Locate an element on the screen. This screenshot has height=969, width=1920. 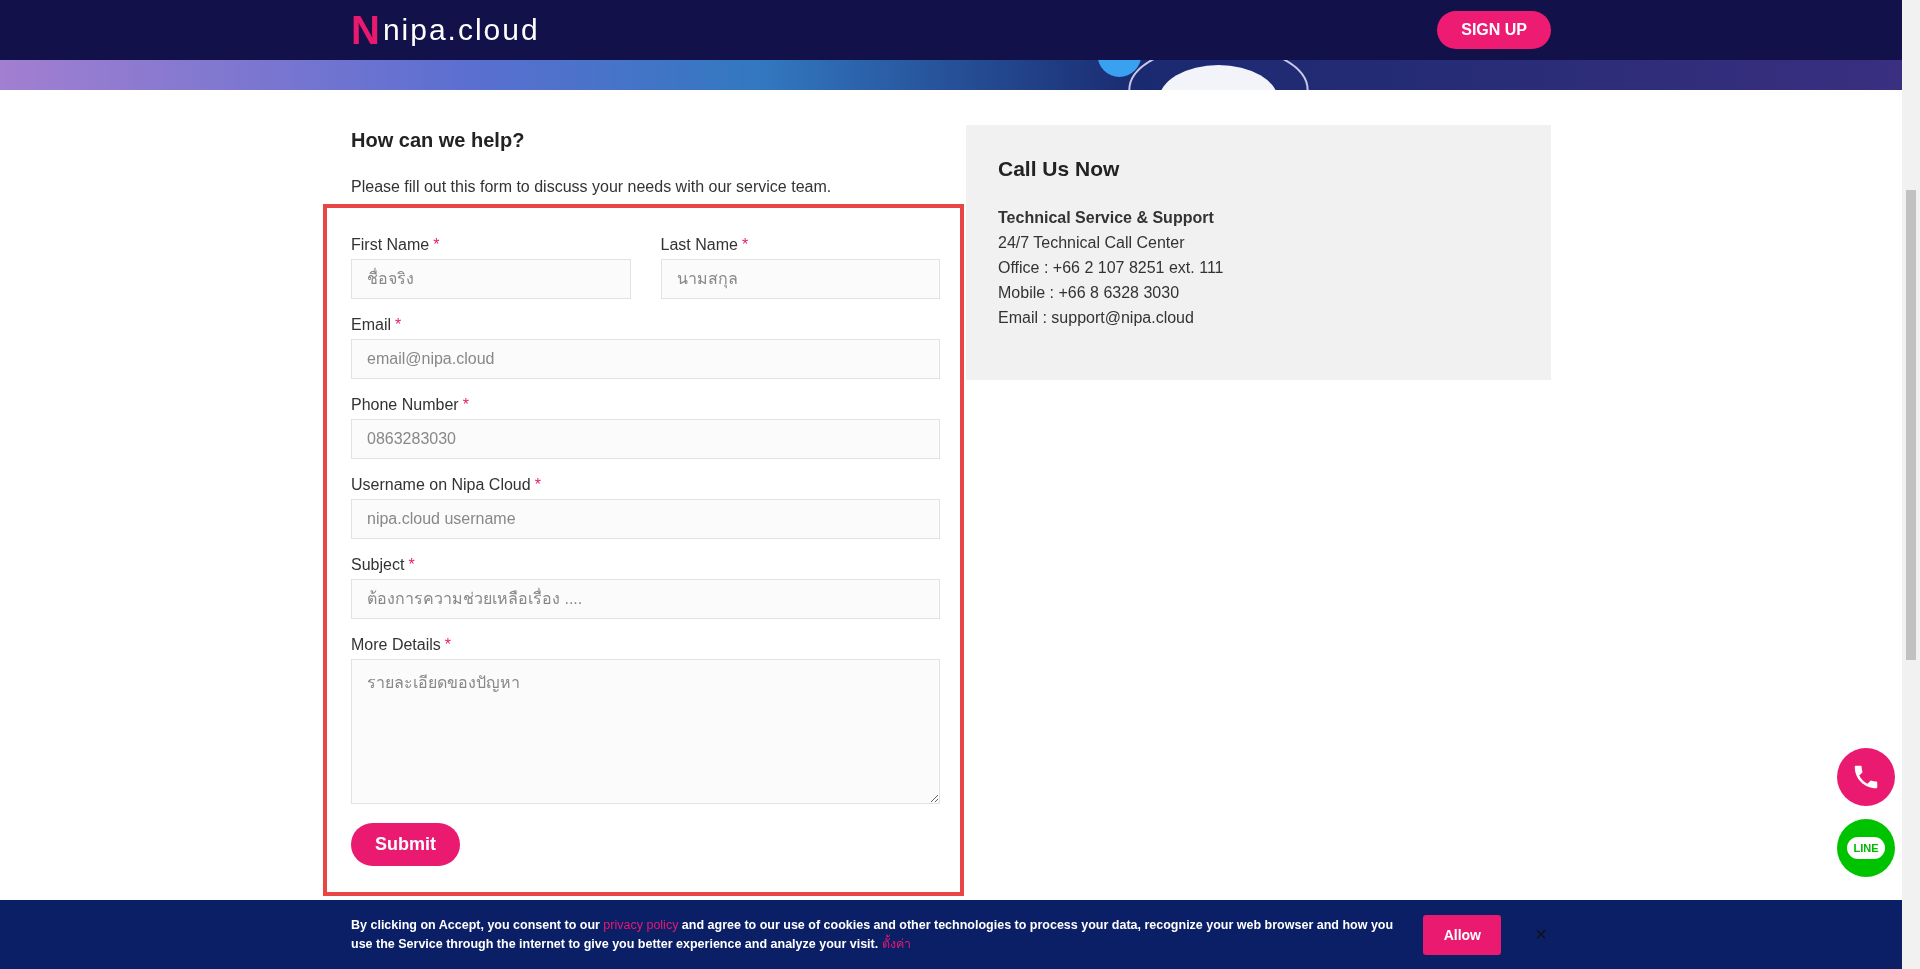
input-field: 0863283030 is located at coordinates (645, 439).